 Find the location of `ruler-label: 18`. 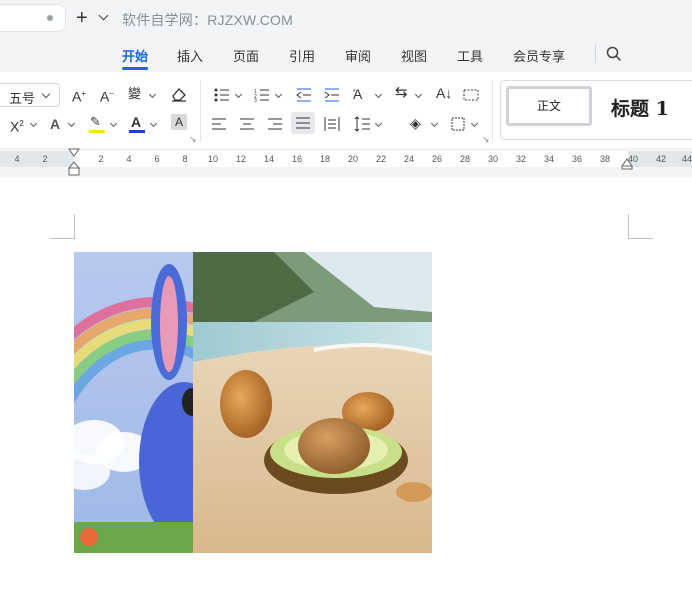

ruler-label: 18 is located at coordinates (325, 159).